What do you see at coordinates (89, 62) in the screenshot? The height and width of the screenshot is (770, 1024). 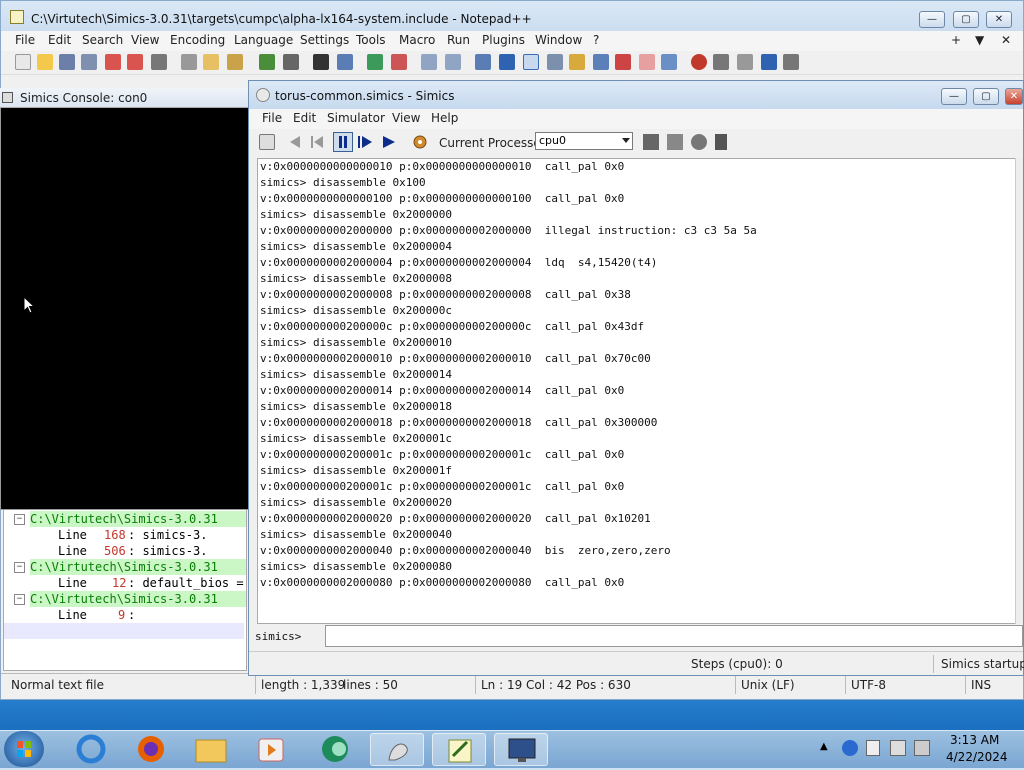 I see `save-all-icon` at bounding box center [89, 62].